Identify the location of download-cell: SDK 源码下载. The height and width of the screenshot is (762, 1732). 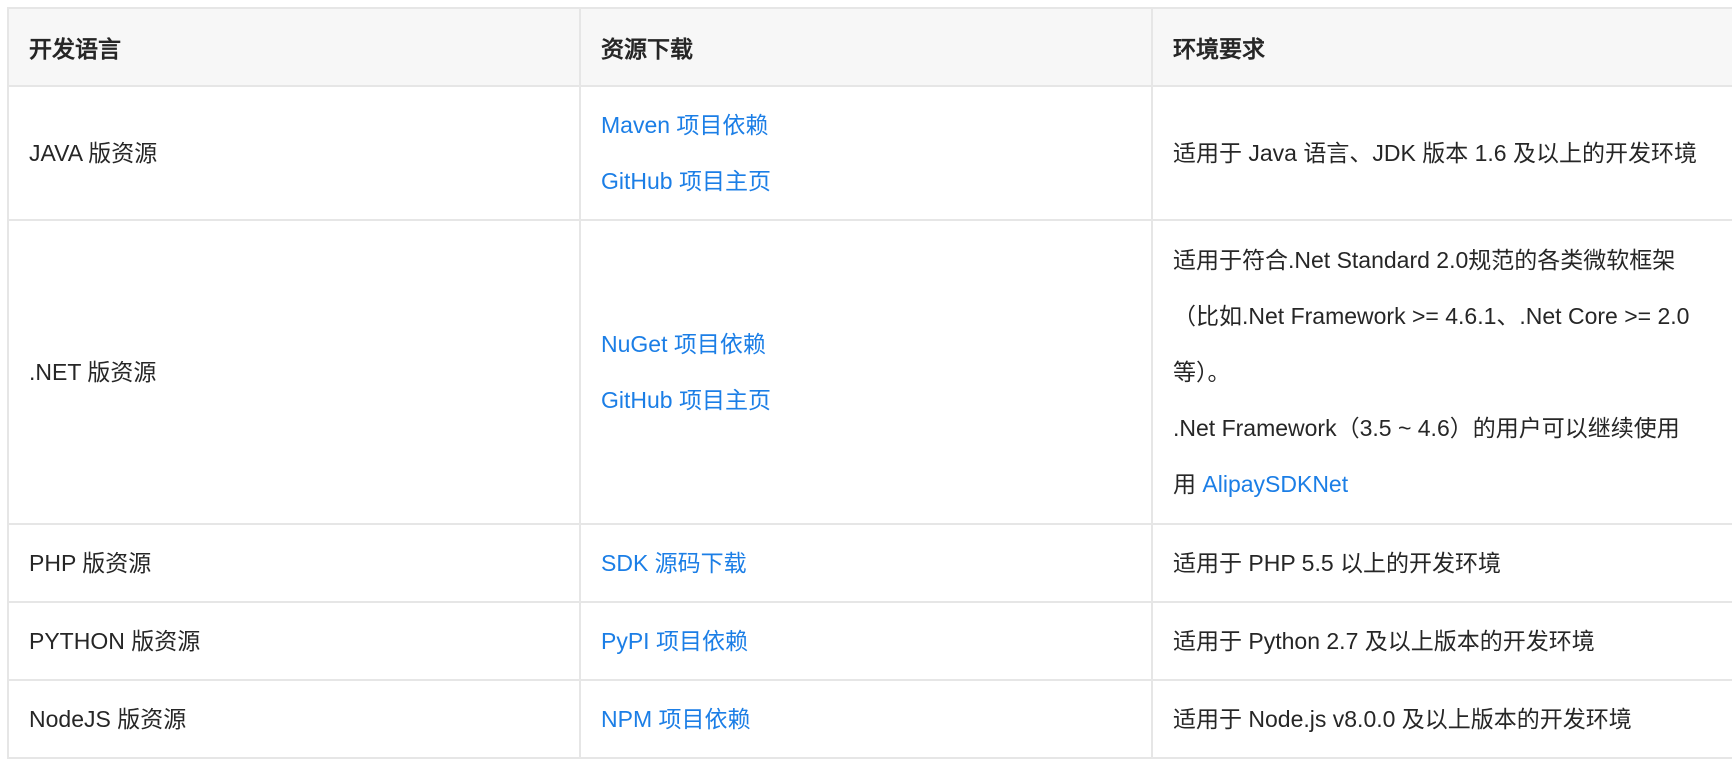
(866, 563).